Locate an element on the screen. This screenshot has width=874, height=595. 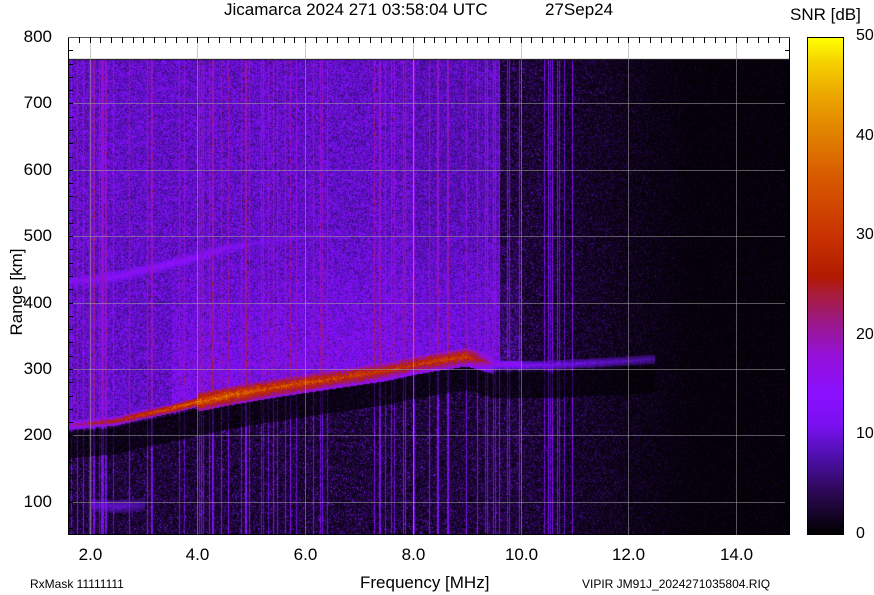
filename-label: VIPIR JM91J_2024271035804.RIQ is located at coordinates (676, 584).